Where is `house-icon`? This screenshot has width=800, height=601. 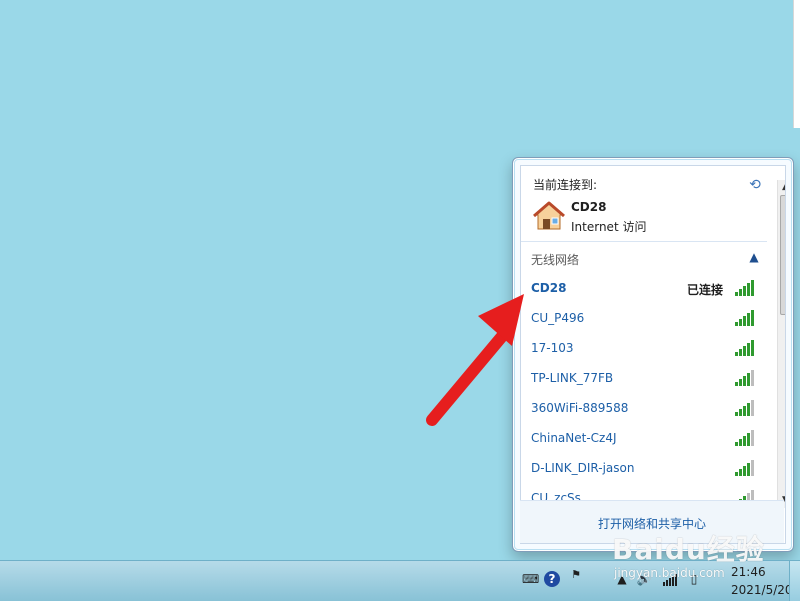 house-icon is located at coordinates (549, 215).